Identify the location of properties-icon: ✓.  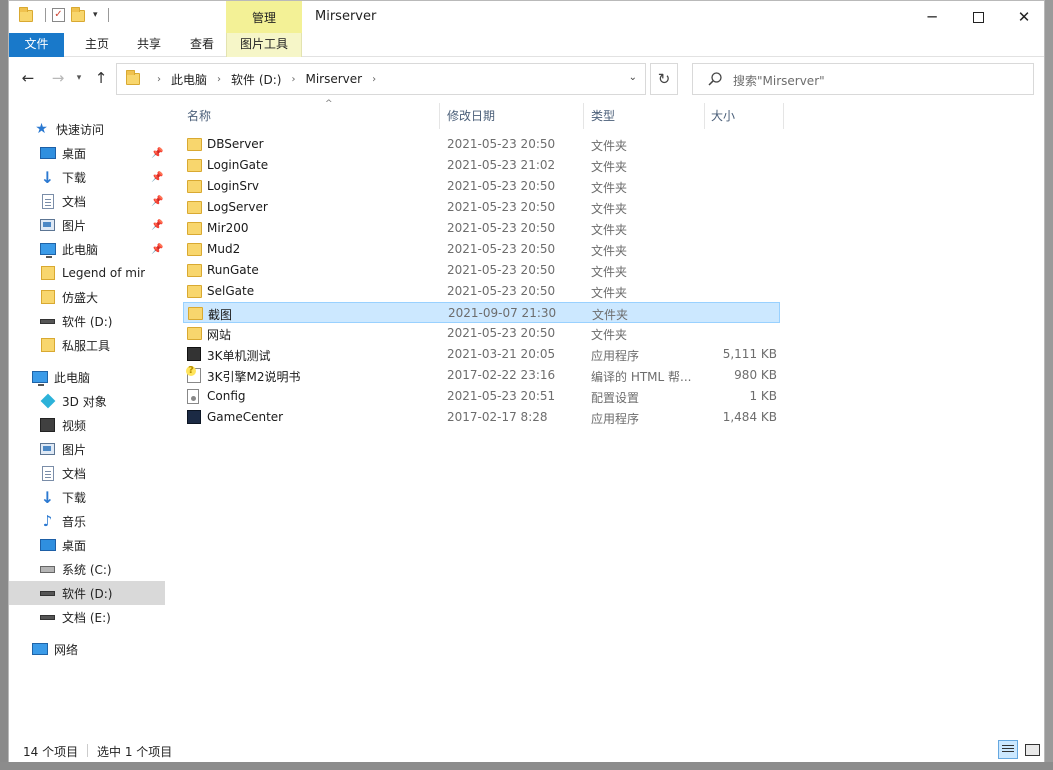
(58, 15).